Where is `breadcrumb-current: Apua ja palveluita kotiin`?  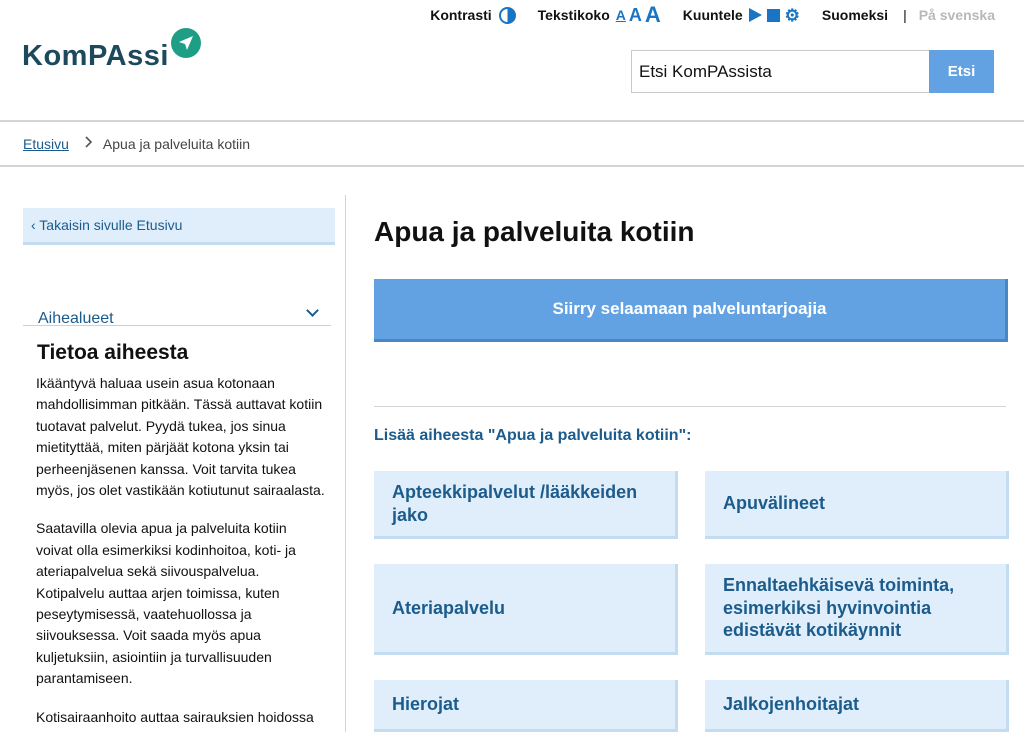
breadcrumb-current: Apua ja palveluita kotiin is located at coordinates (176, 143).